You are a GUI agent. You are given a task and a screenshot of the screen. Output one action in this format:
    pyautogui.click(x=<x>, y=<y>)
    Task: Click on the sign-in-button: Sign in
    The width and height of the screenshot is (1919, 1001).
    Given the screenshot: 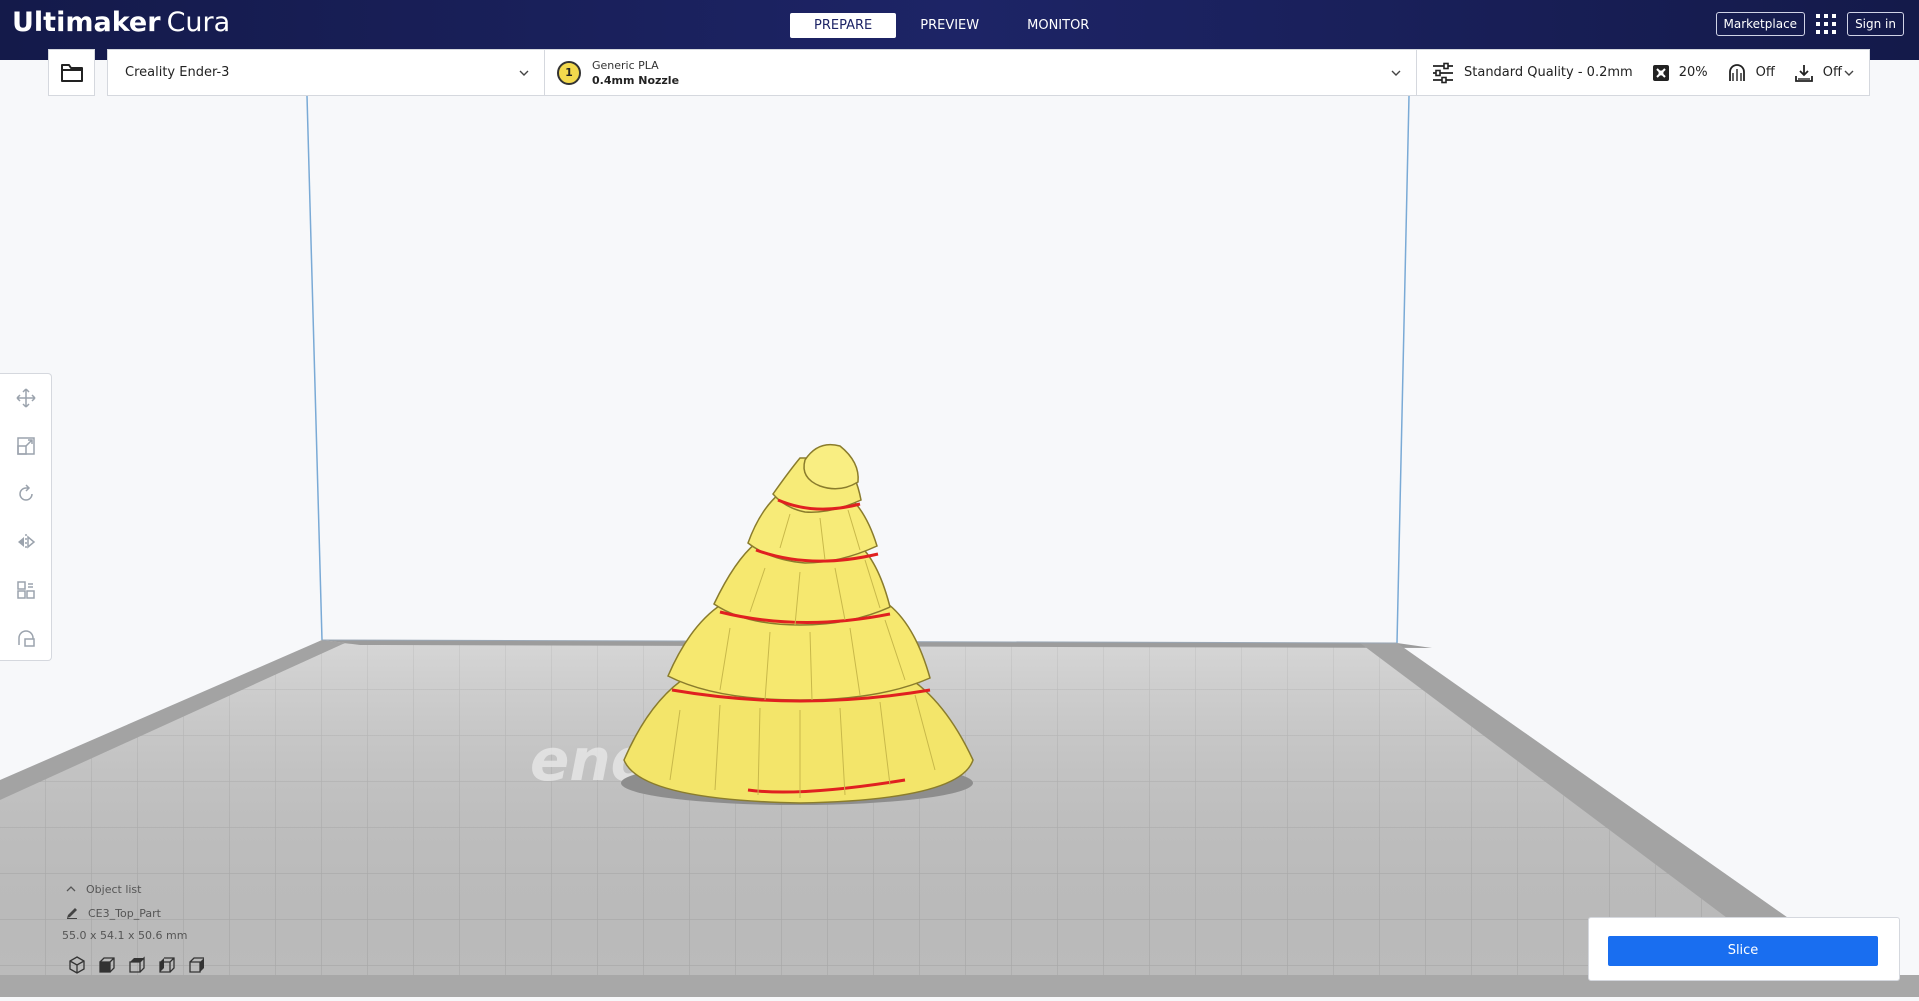 What is the action you would take?
    pyautogui.click(x=1875, y=24)
    